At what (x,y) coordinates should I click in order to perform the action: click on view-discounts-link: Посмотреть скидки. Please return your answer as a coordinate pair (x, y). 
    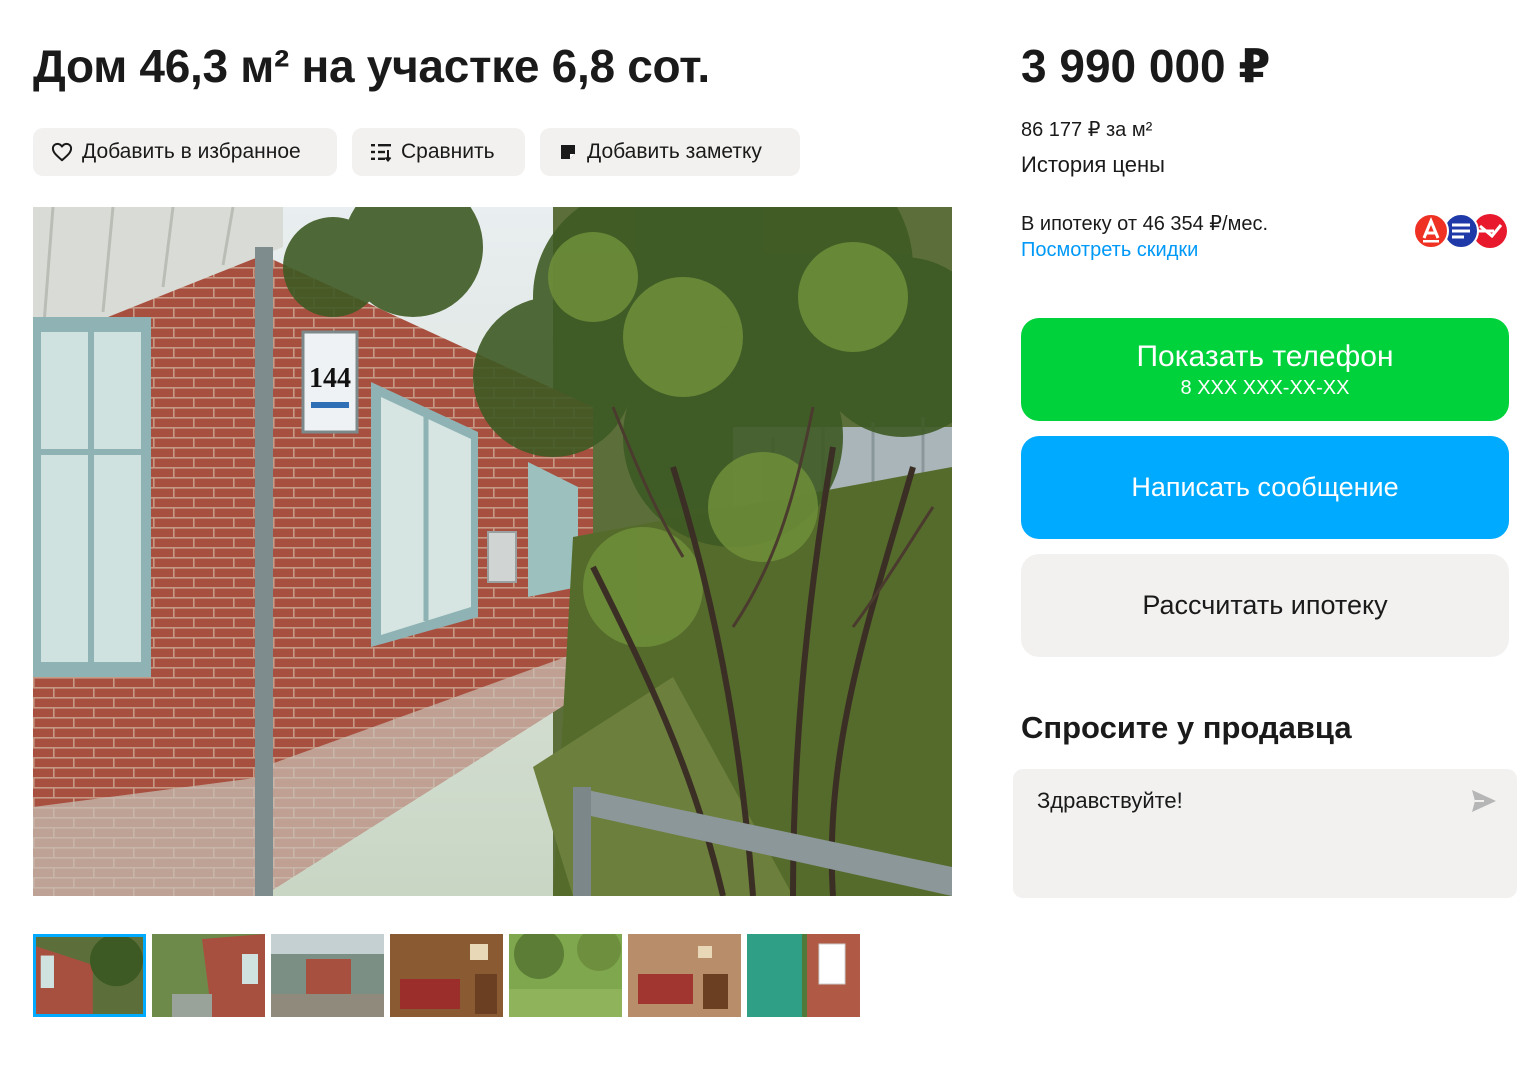
    Looking at the image, I should click on (1109, 250).